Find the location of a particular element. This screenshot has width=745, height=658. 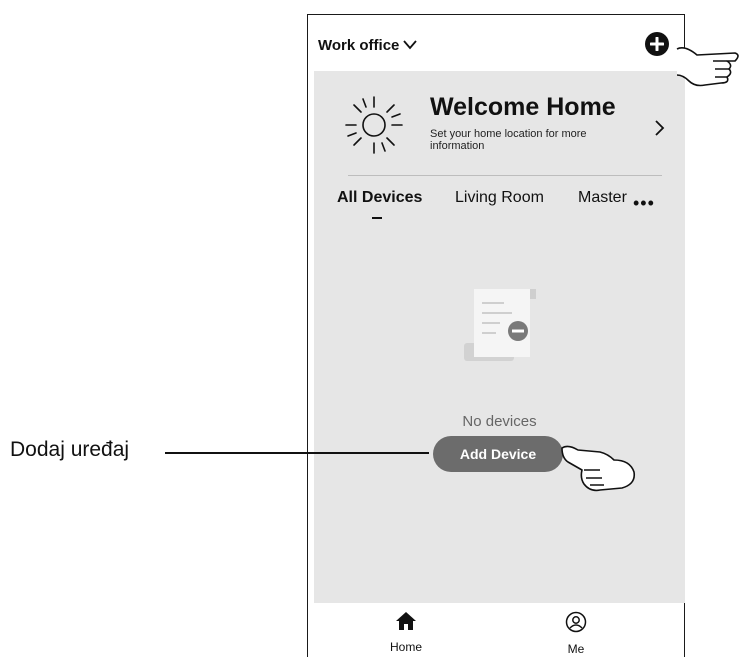

welcome-title: Welcome Home is located at coordinates (523, 107).